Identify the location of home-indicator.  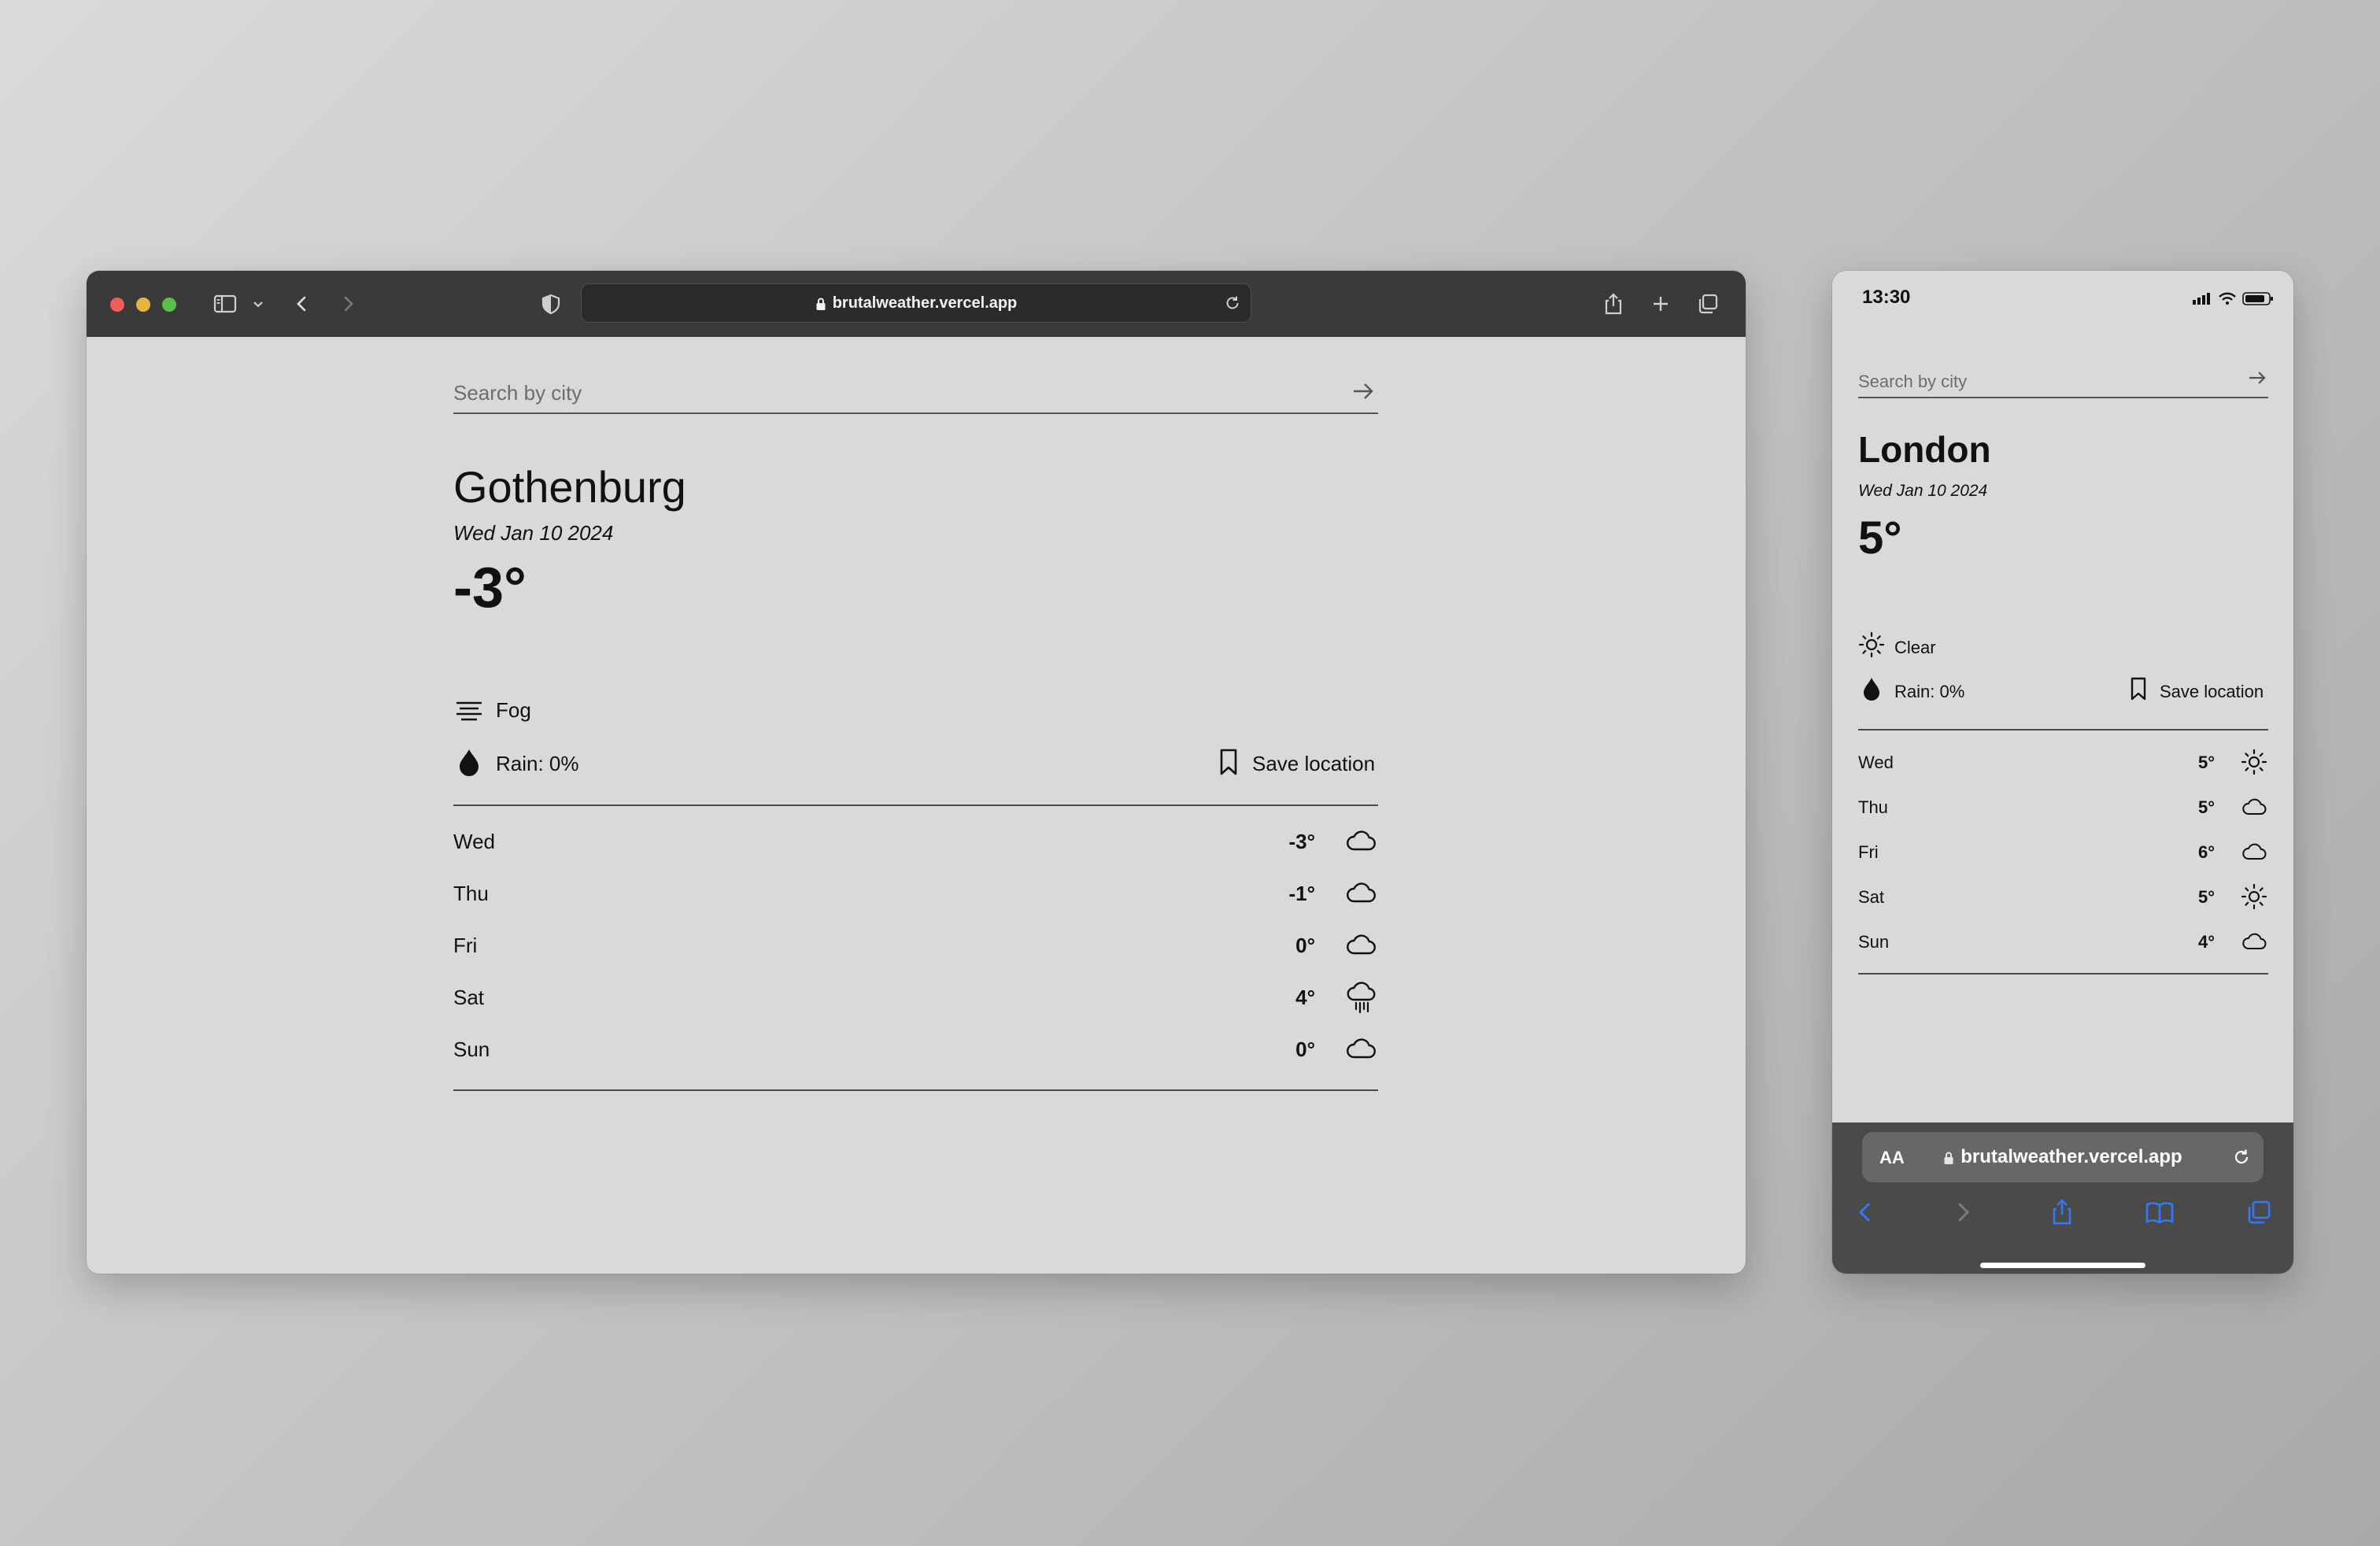
(2062, 1265).